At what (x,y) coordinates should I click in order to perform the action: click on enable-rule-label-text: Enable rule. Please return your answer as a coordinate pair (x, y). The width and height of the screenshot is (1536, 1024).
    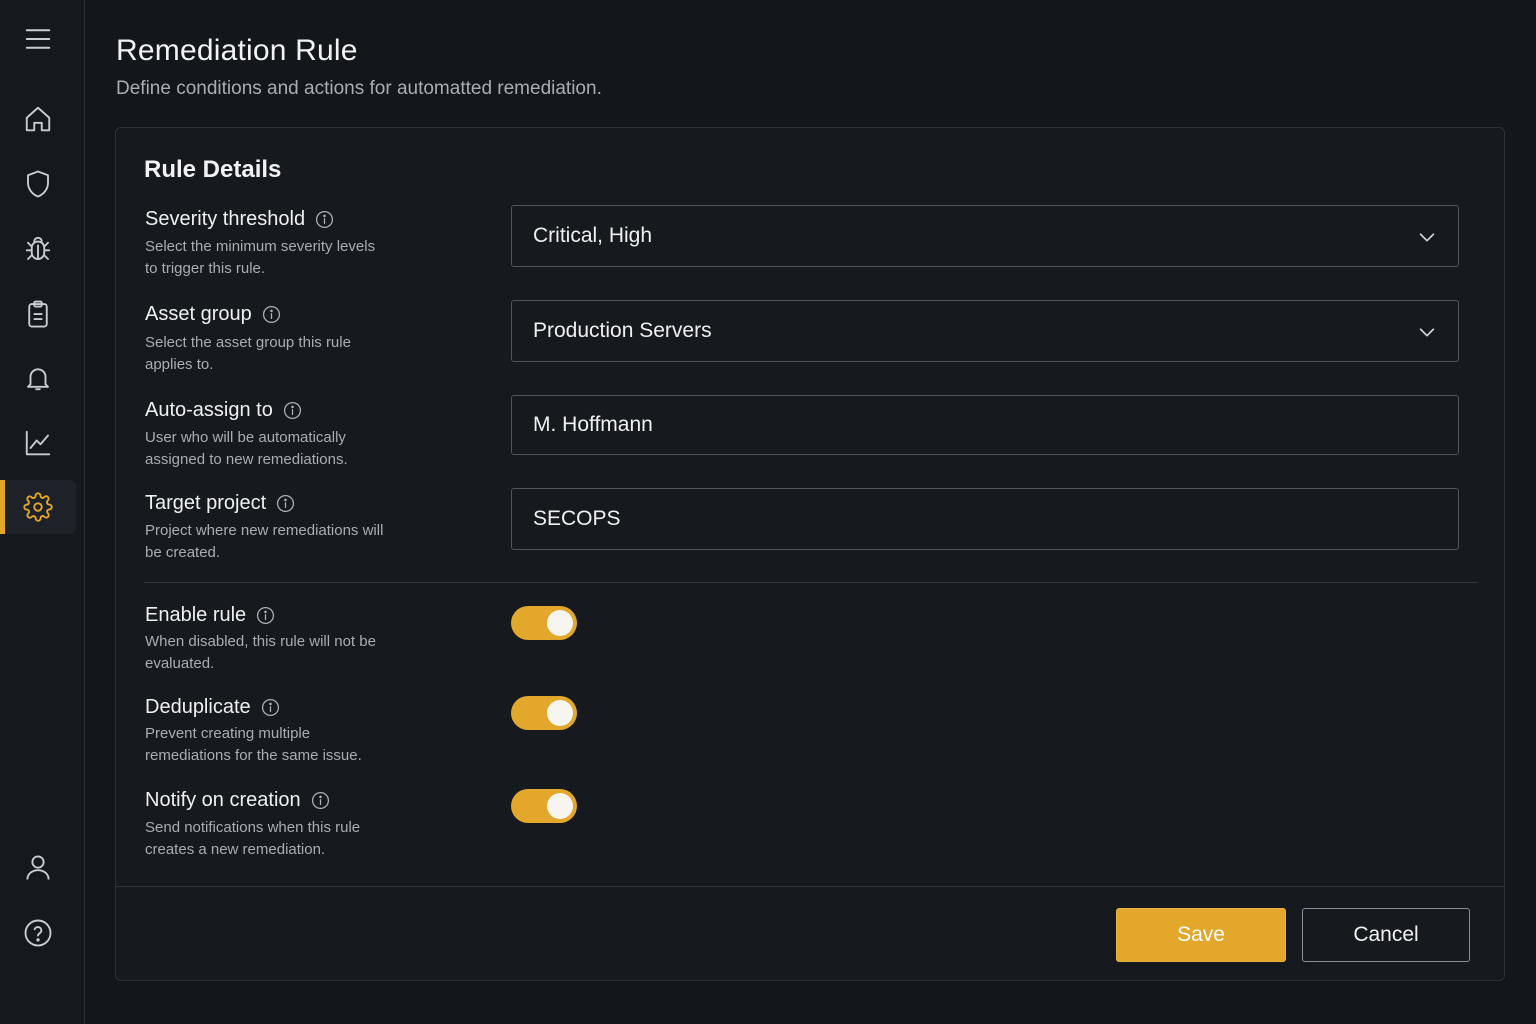
    Looking at the image, I should click on (196, 615).